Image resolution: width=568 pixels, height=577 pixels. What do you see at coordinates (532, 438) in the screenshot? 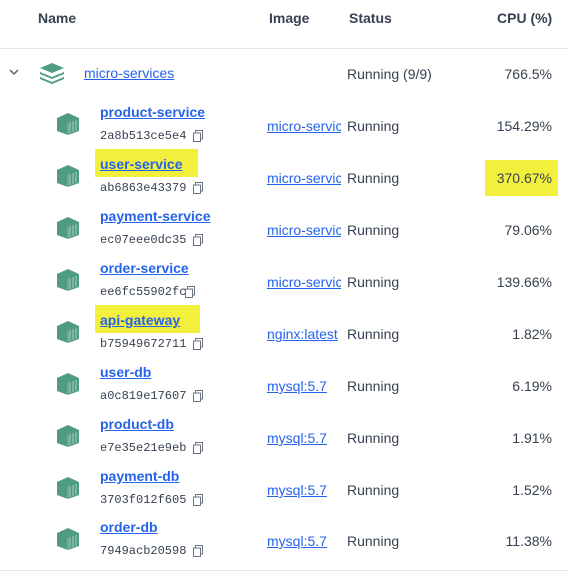
I see `container-cpu: 1.91%` at bounding box center [532, 438].